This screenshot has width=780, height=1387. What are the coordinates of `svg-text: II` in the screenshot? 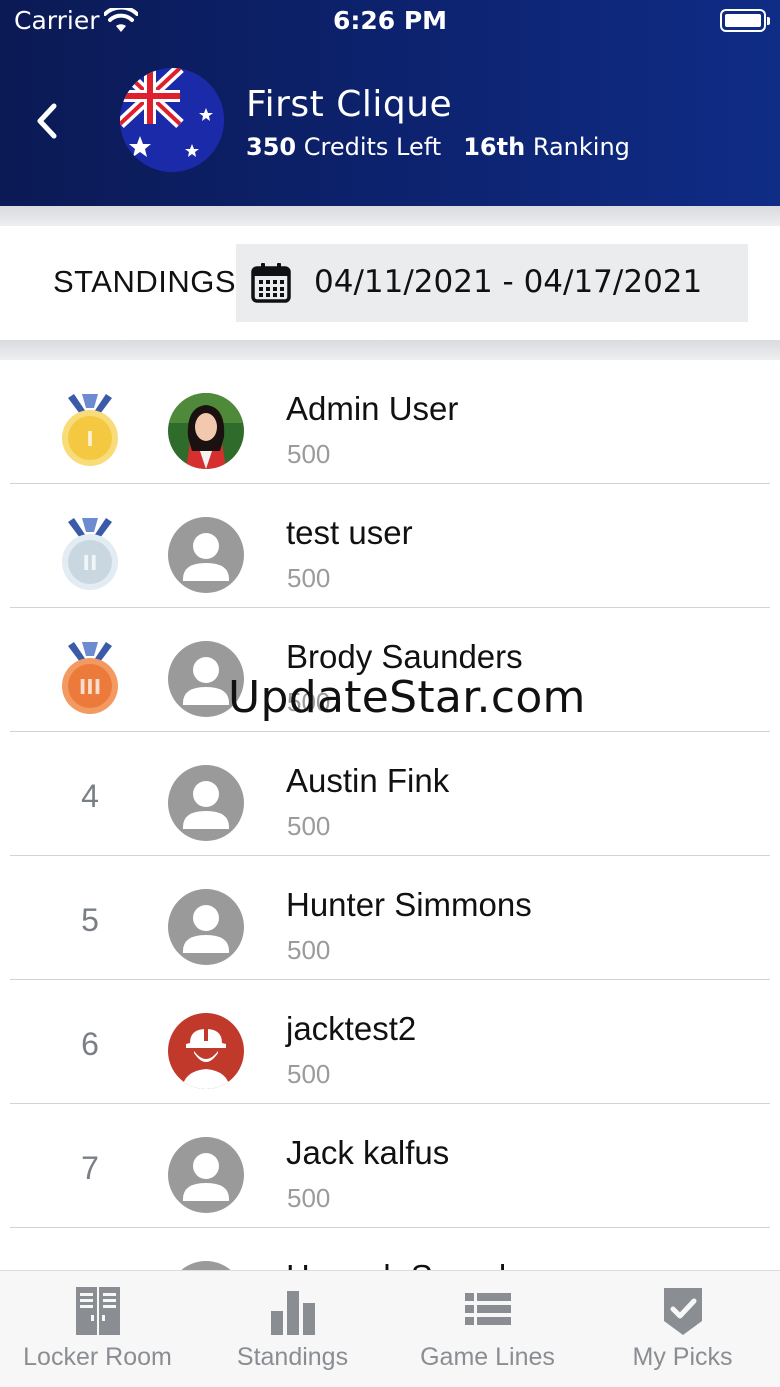 It's located at (90, 563).